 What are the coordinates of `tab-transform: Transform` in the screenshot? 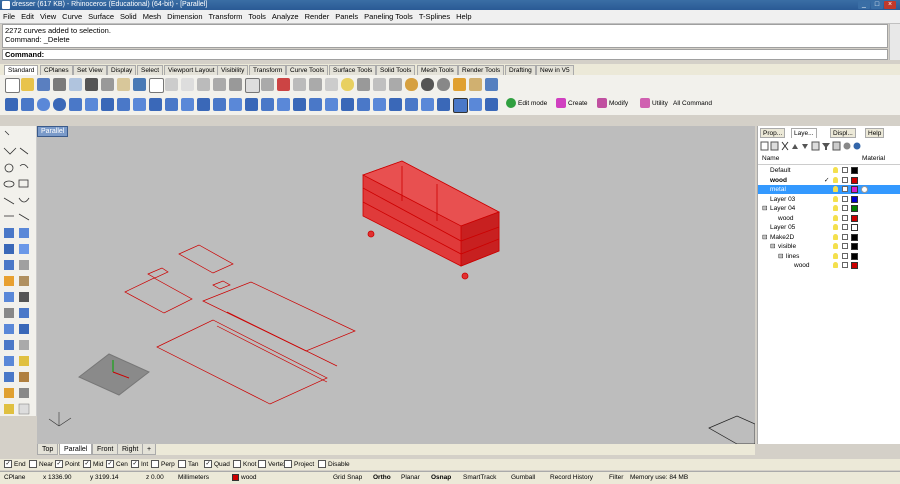 It's located at (268, 70).